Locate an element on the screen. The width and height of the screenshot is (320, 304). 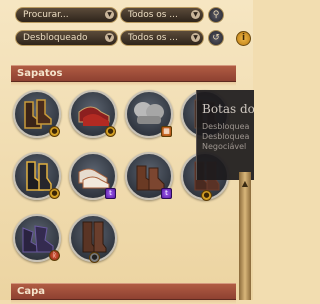
black-gold-boots-icon is located at coordinates (39, 176).